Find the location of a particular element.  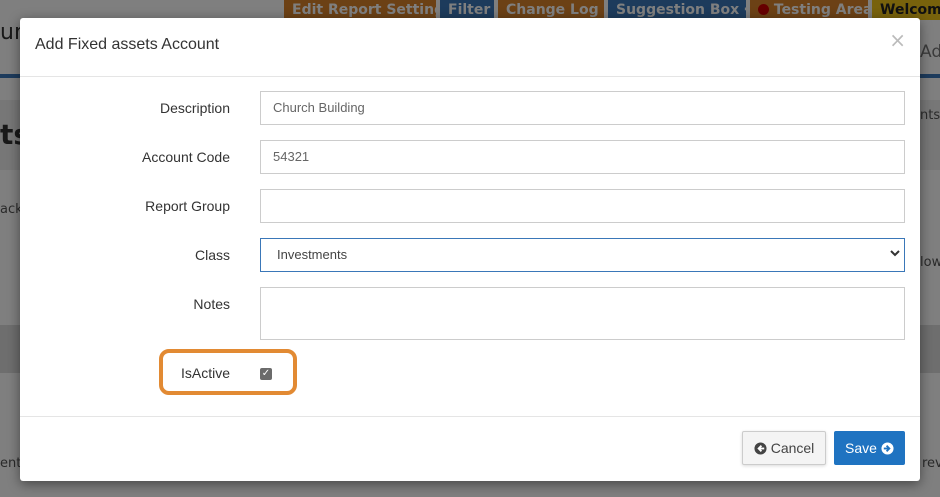

modal-title: Add Fixed assets Account is located at coordinates (127, 44).